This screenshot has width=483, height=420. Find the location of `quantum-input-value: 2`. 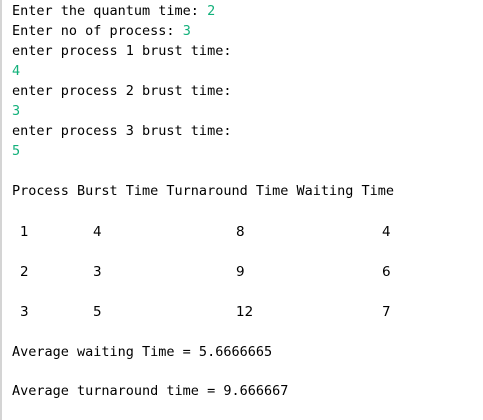

quantum-input-value: 2 is located at coordinates (211, 11).